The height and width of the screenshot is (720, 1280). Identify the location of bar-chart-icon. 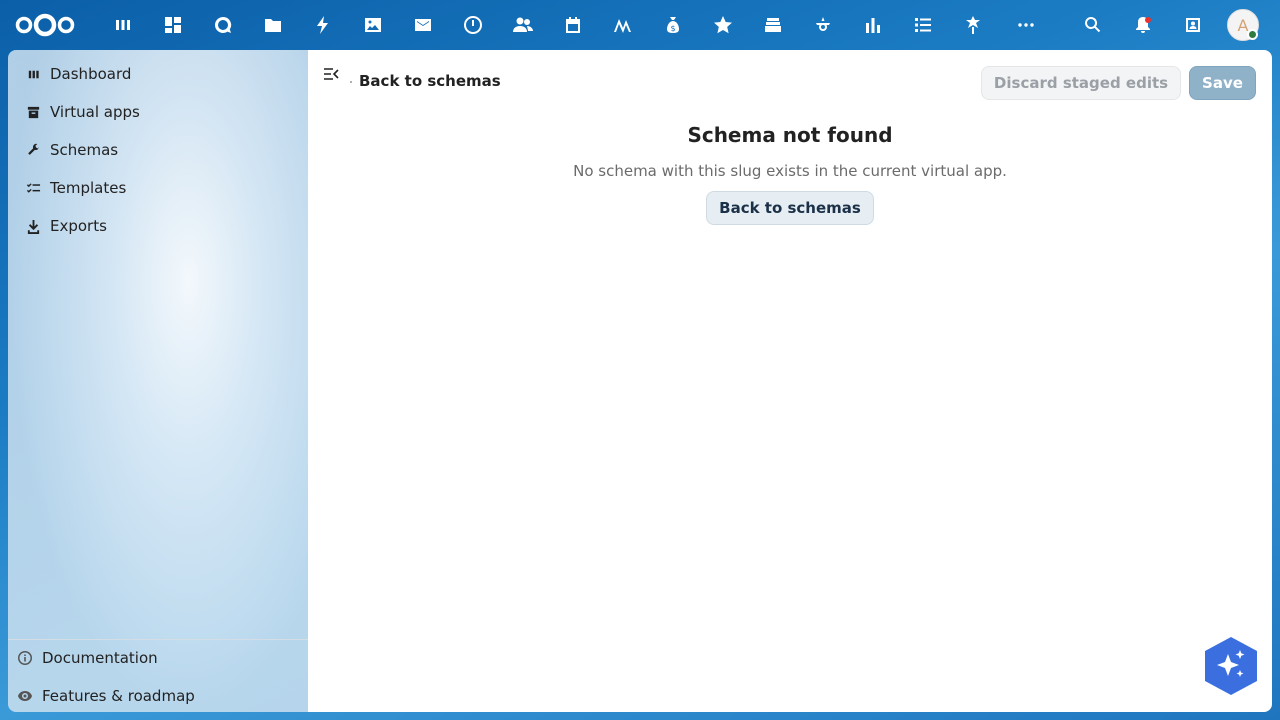
(873, 25).